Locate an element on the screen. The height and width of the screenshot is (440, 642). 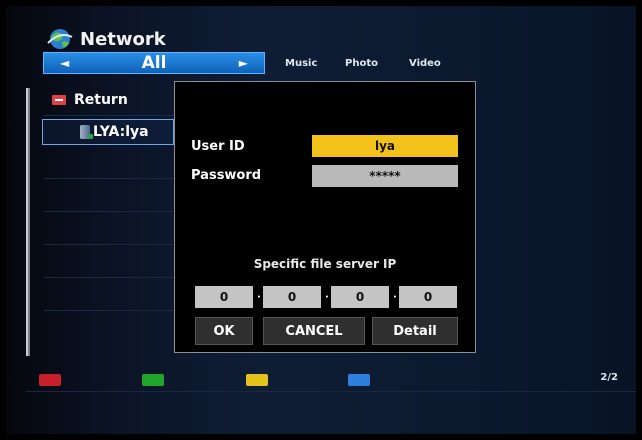
tab-video: Video is located at coordinates (425, 63).